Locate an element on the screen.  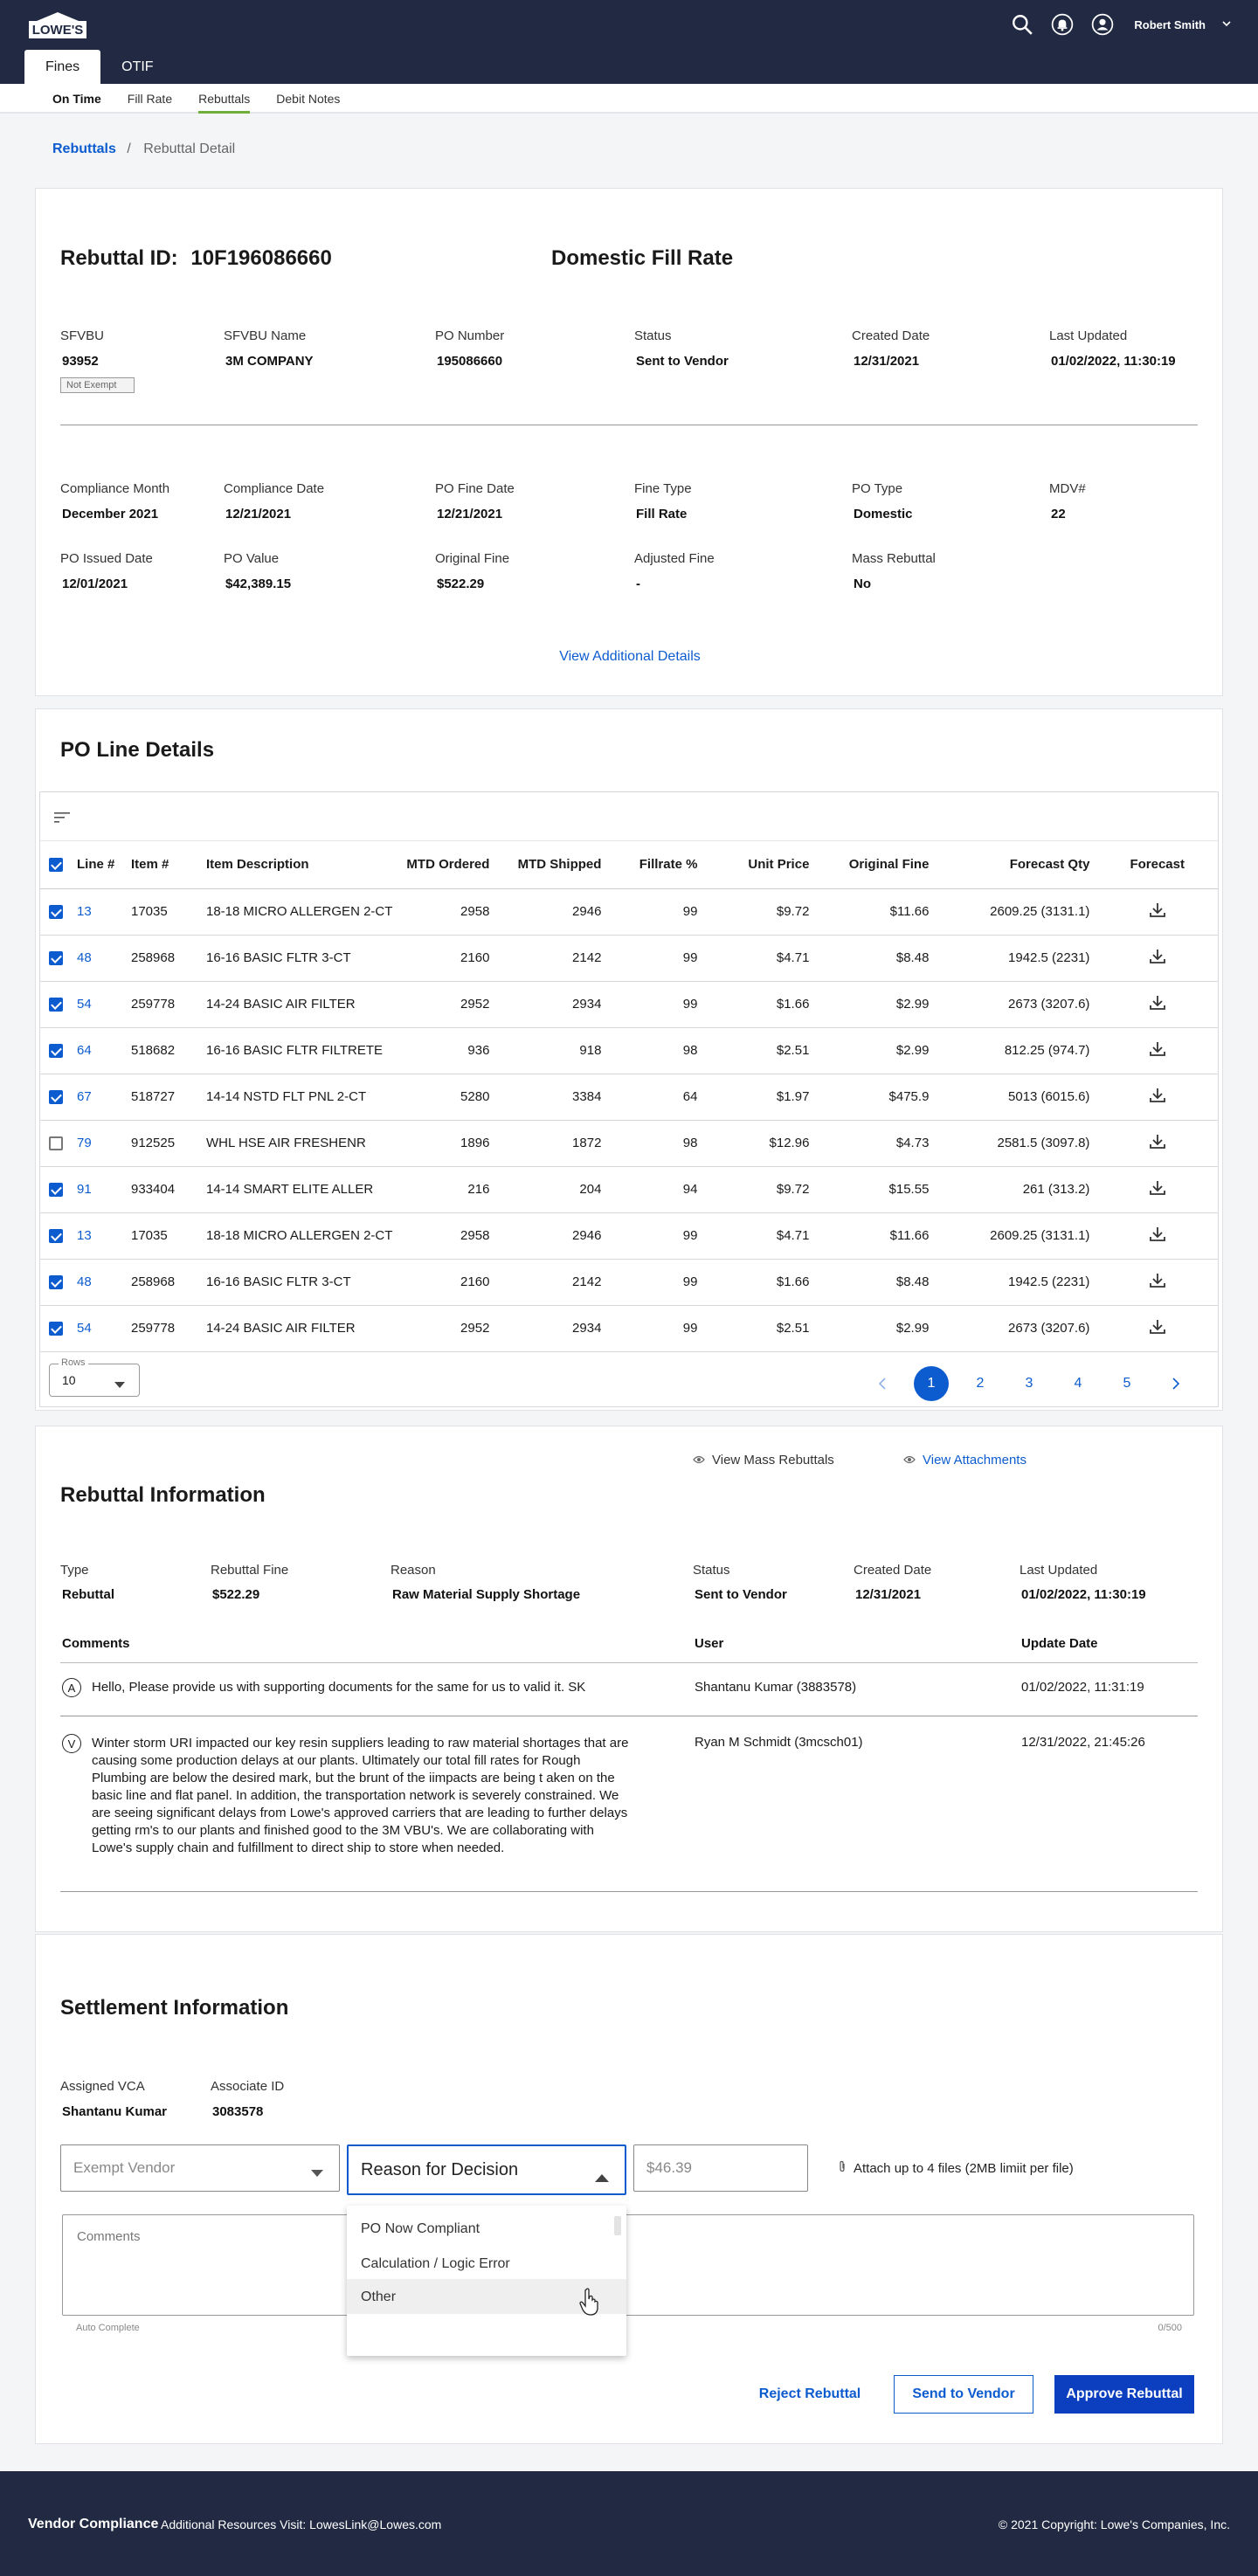
original-fine: $2.99 is located at coordinates (876, 1004).